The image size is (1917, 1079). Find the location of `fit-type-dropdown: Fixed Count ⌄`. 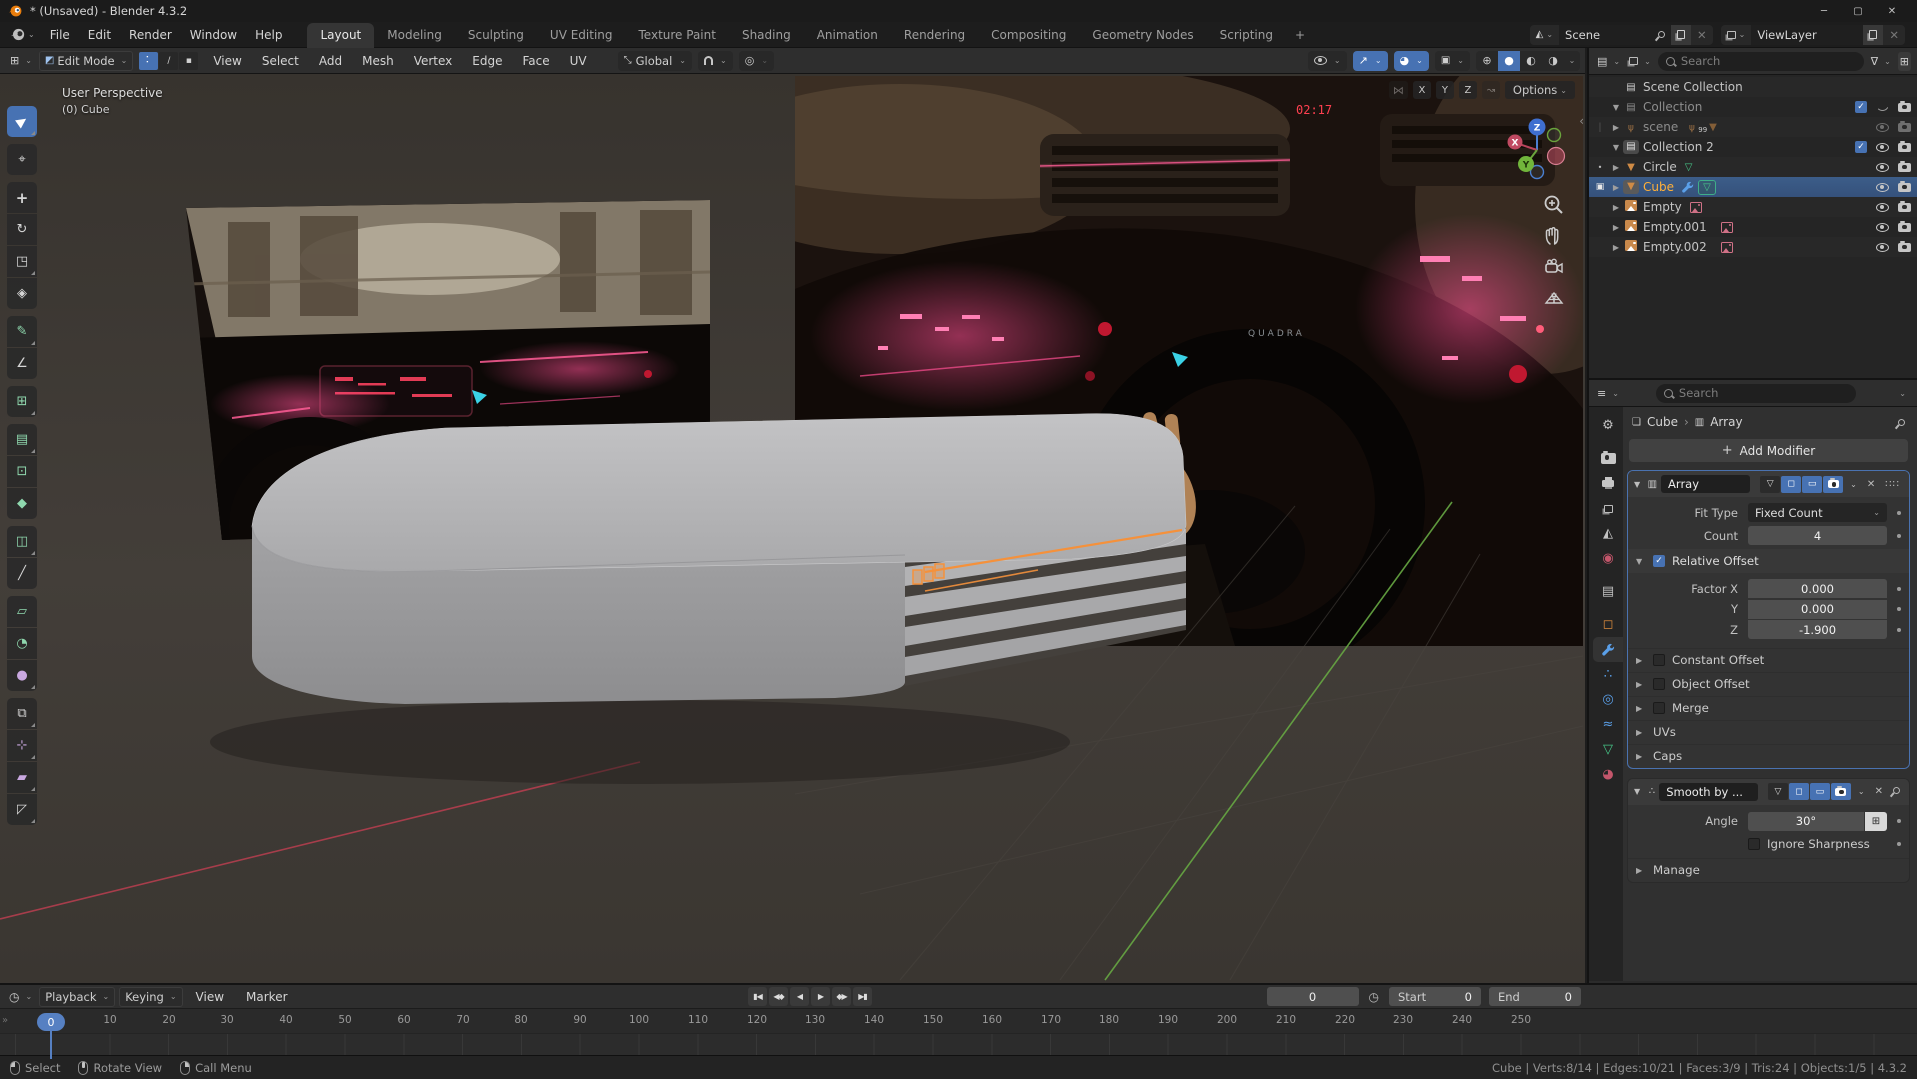

fit-type-dropdown: Fixed Count ⌄ is located at coordinates (1817, 512).